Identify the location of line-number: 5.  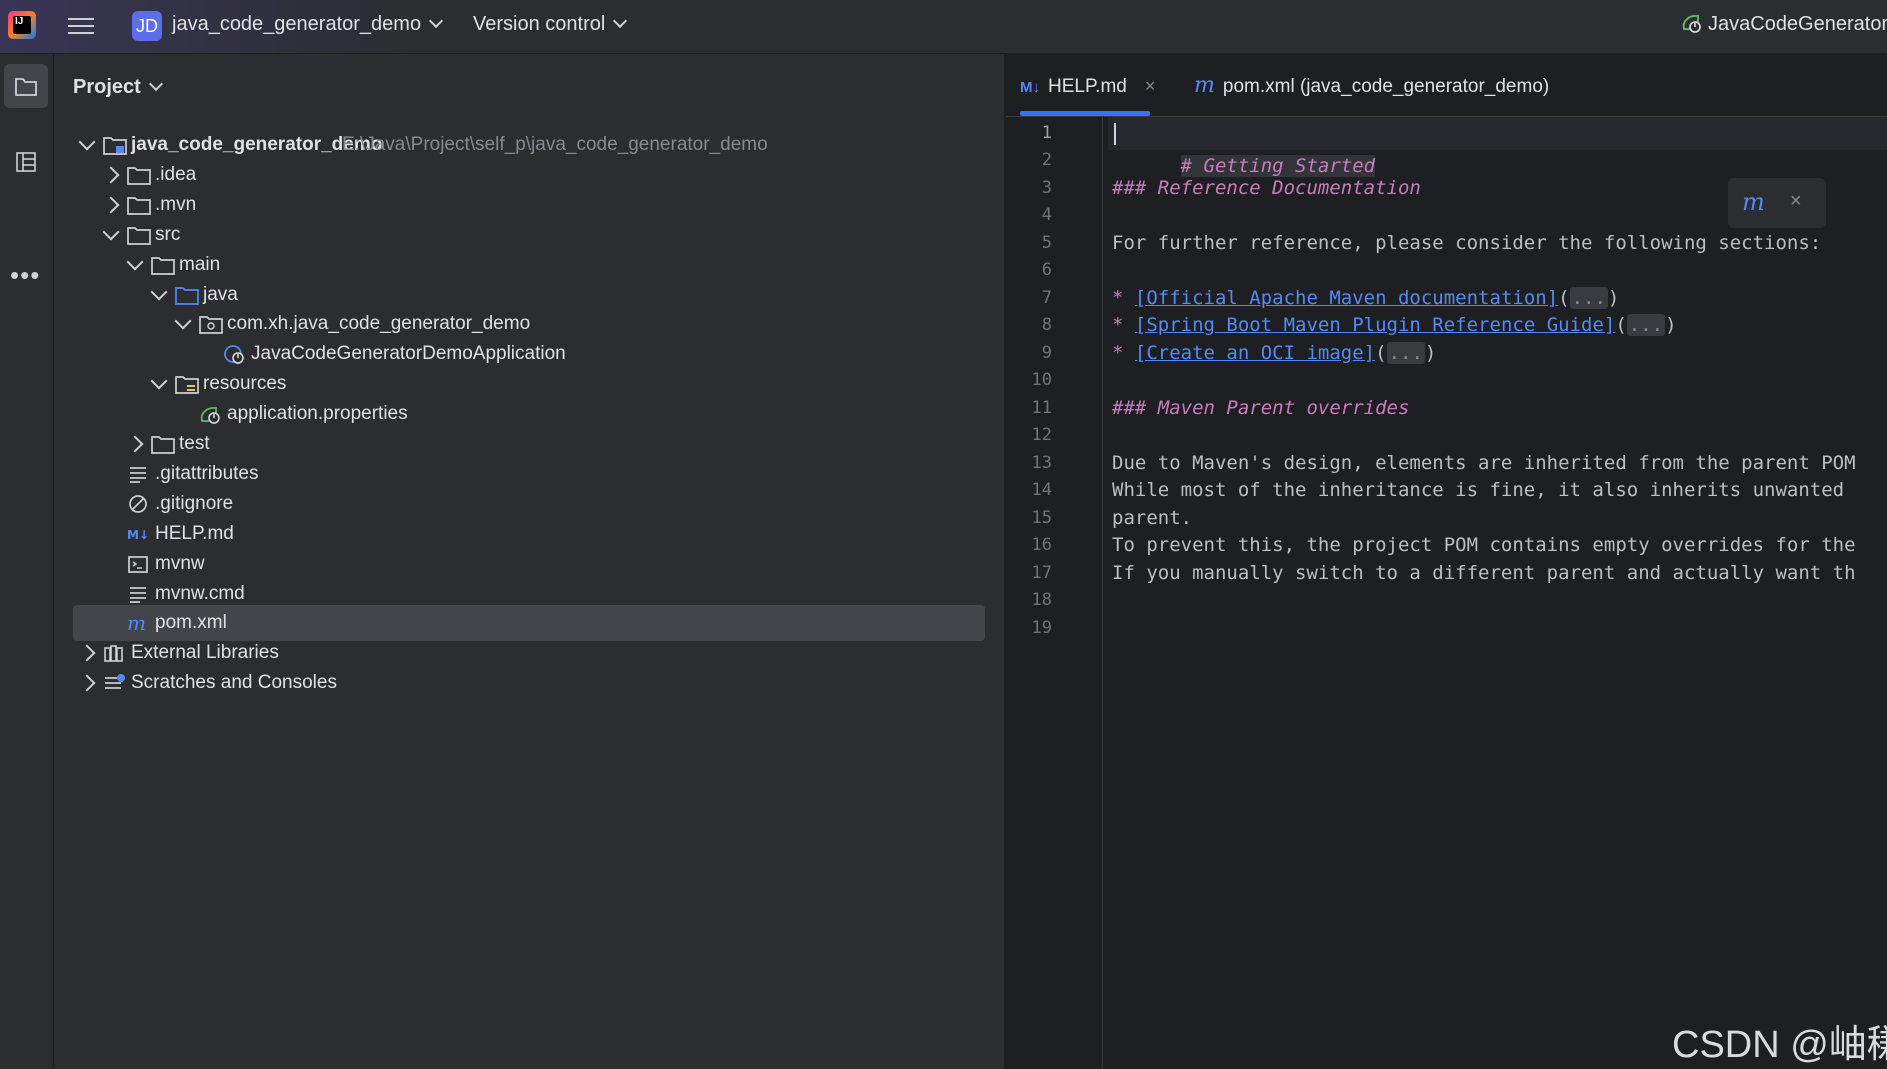
(1046, 243).